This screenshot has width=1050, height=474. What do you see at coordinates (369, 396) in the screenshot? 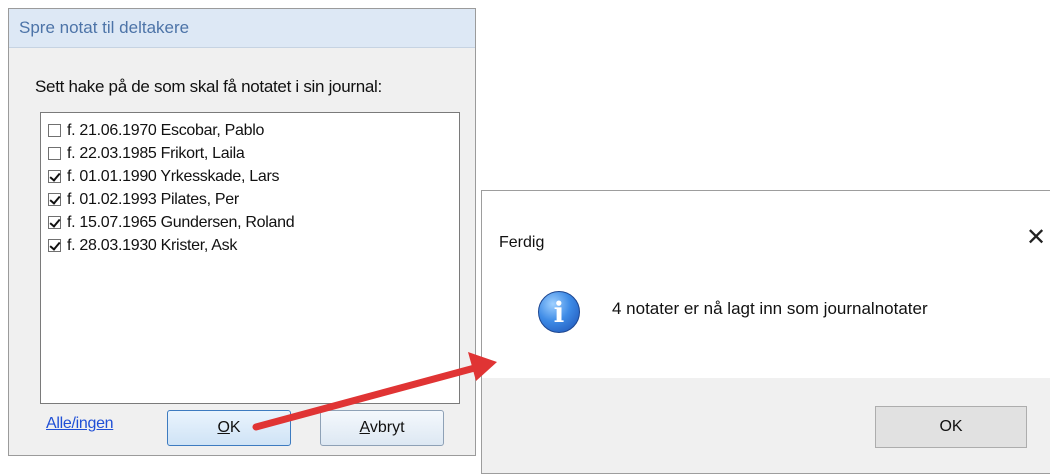
I see `arrow-shaft` at bounding box center [369, 396].